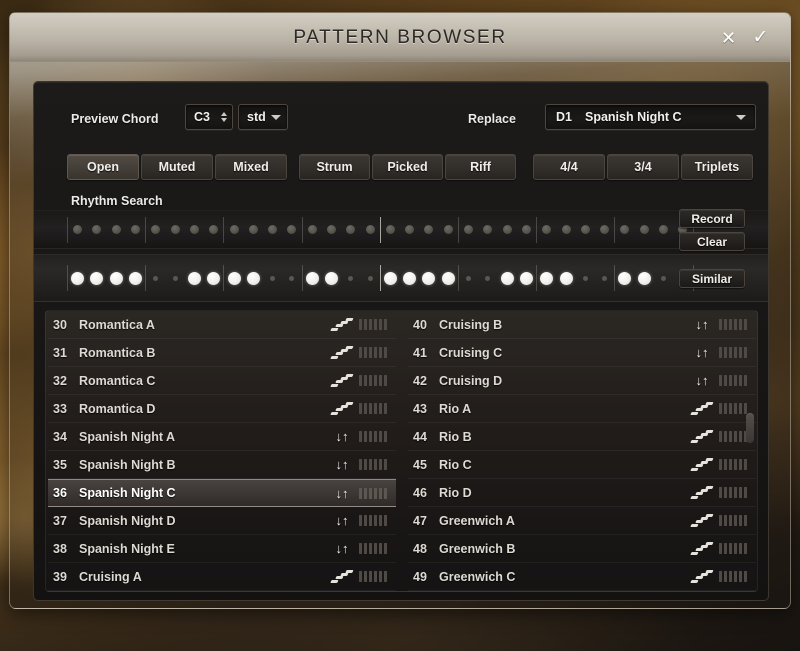 This screenshot has width=800, height=651. What do you see at coordinates (222, 117) in the screenshot?
I see `stepper-arrows-icon` at bounding box center [222, 117].